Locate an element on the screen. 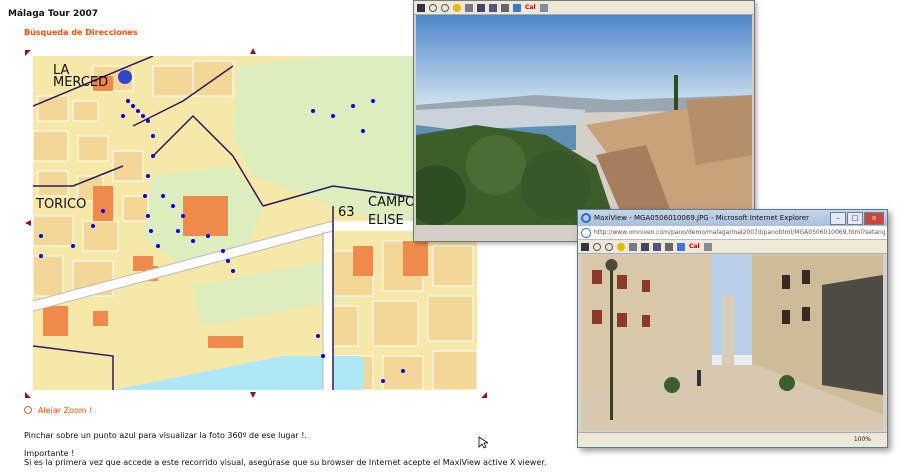 The width and height of the screenshot is (920, 475). map-label-district-number: 63 is located at coordinates (346, 212).